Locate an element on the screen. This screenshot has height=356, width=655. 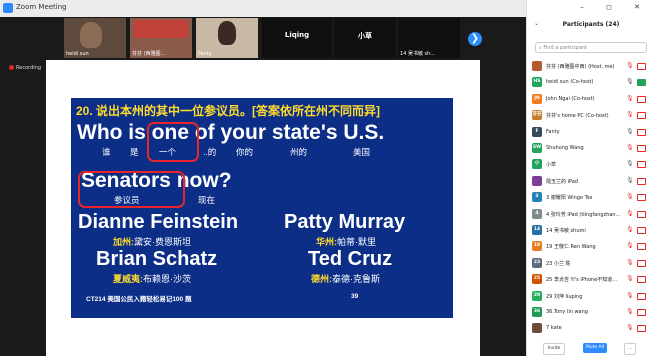
participants-title: Participants (24) is located at coordinates (591, 24).